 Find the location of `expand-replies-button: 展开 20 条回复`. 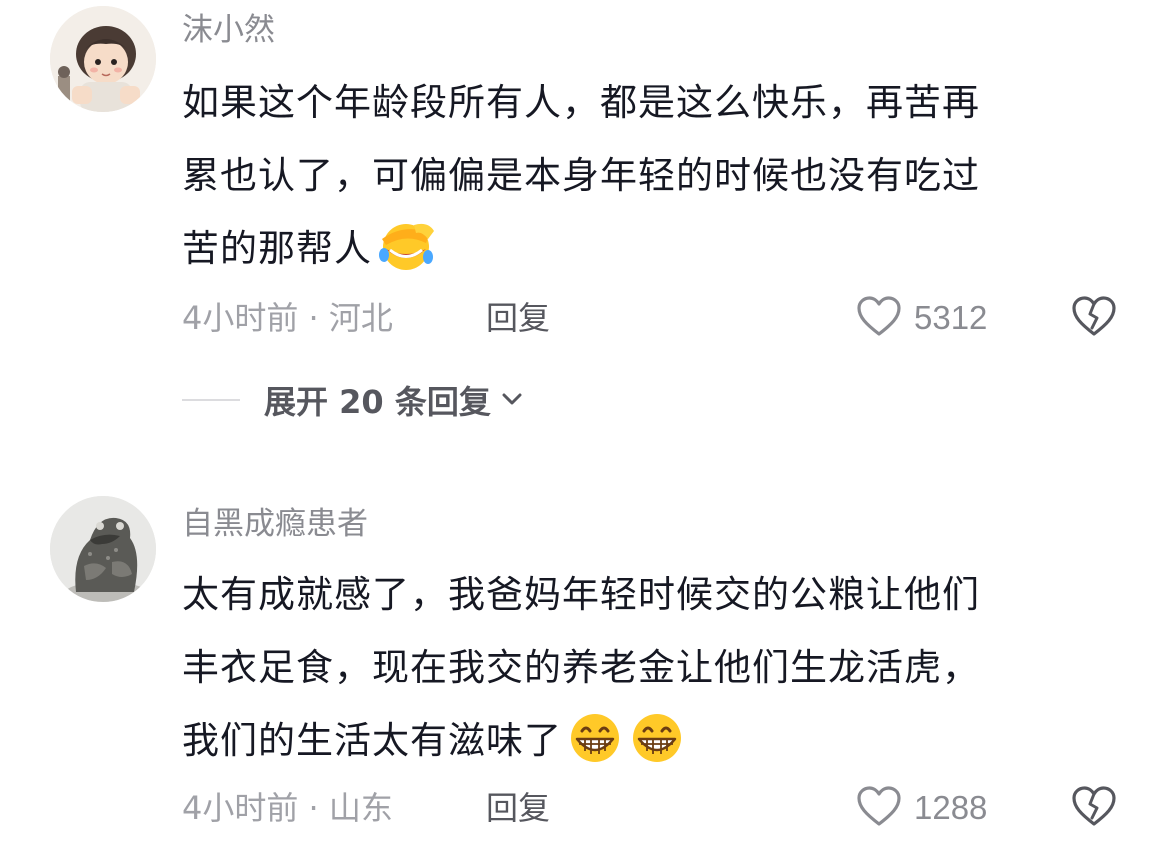

expand-replies-button: 展开 20 条回复 is located at coordinates (352, 400).